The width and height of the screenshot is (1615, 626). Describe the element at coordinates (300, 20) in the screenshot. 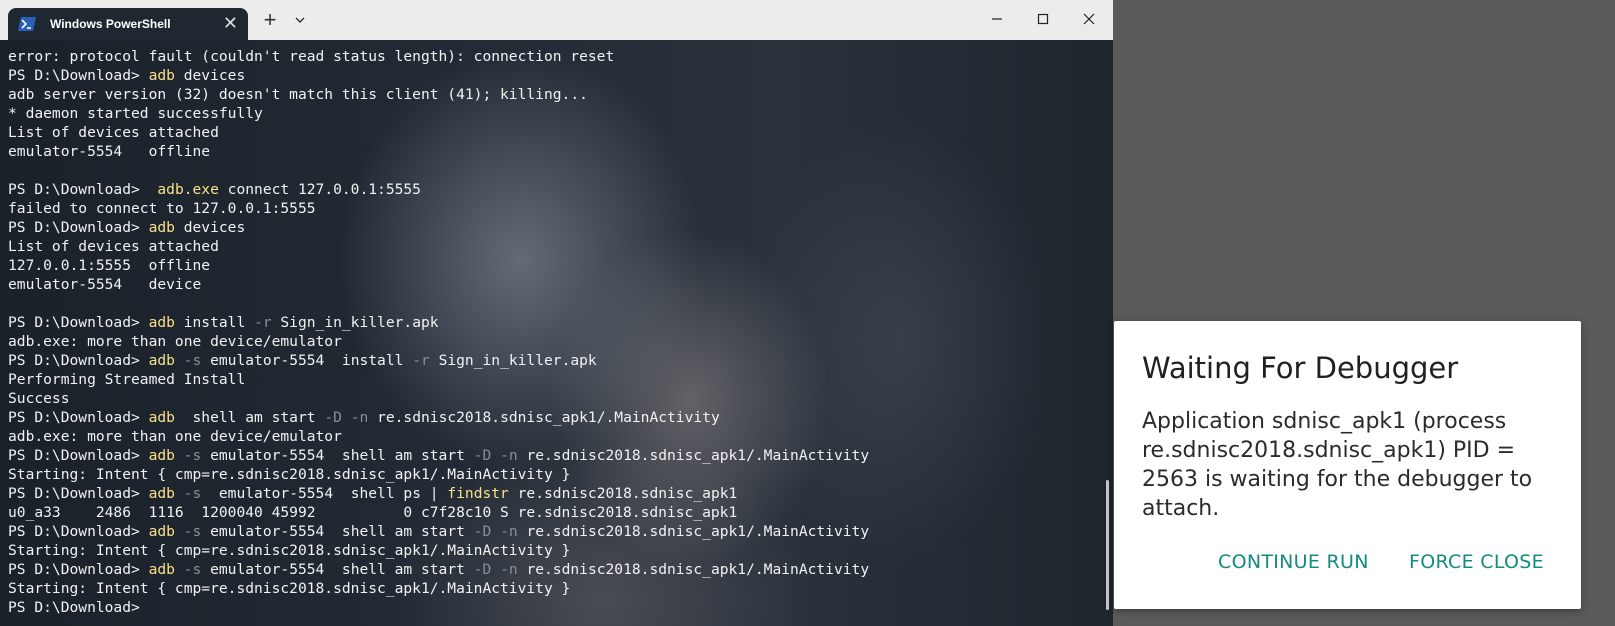

I see `tab-dropdown-button` at that location.